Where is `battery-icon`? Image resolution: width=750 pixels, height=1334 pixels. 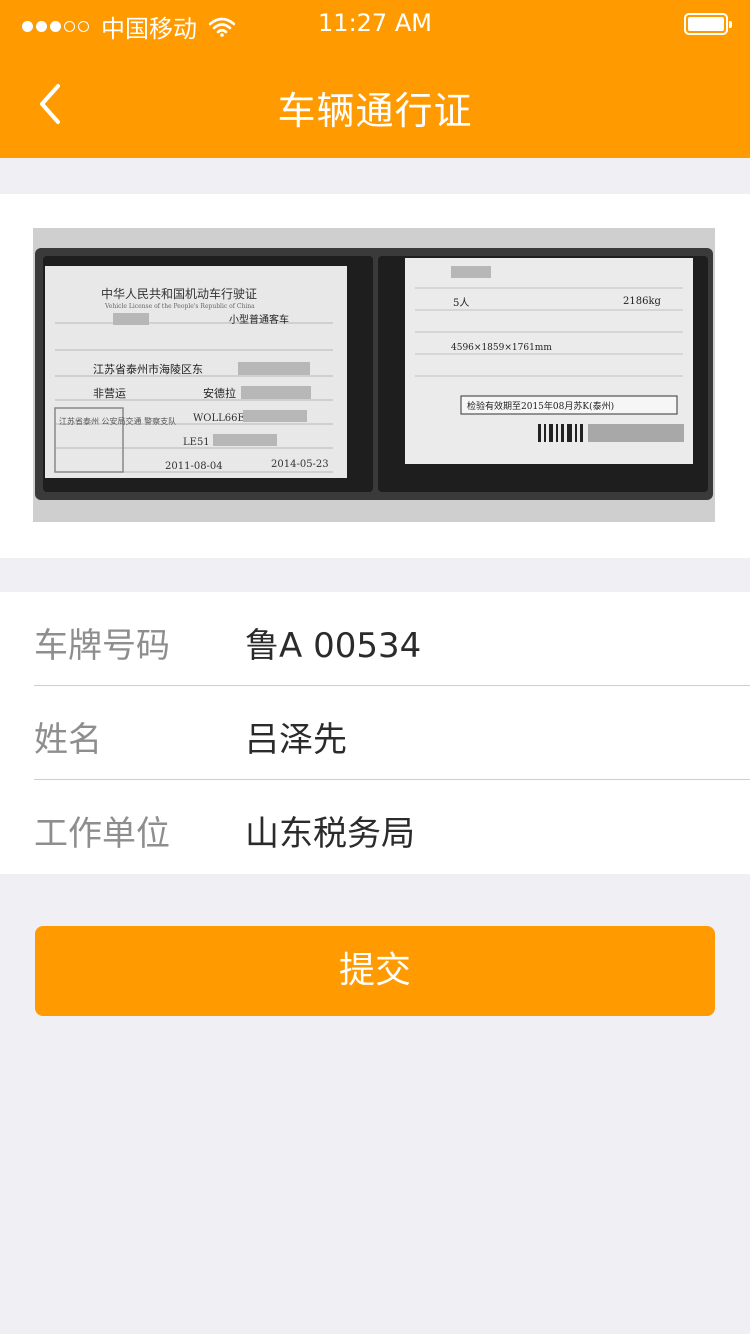 battery-icon is located at coordinates (708, 24).